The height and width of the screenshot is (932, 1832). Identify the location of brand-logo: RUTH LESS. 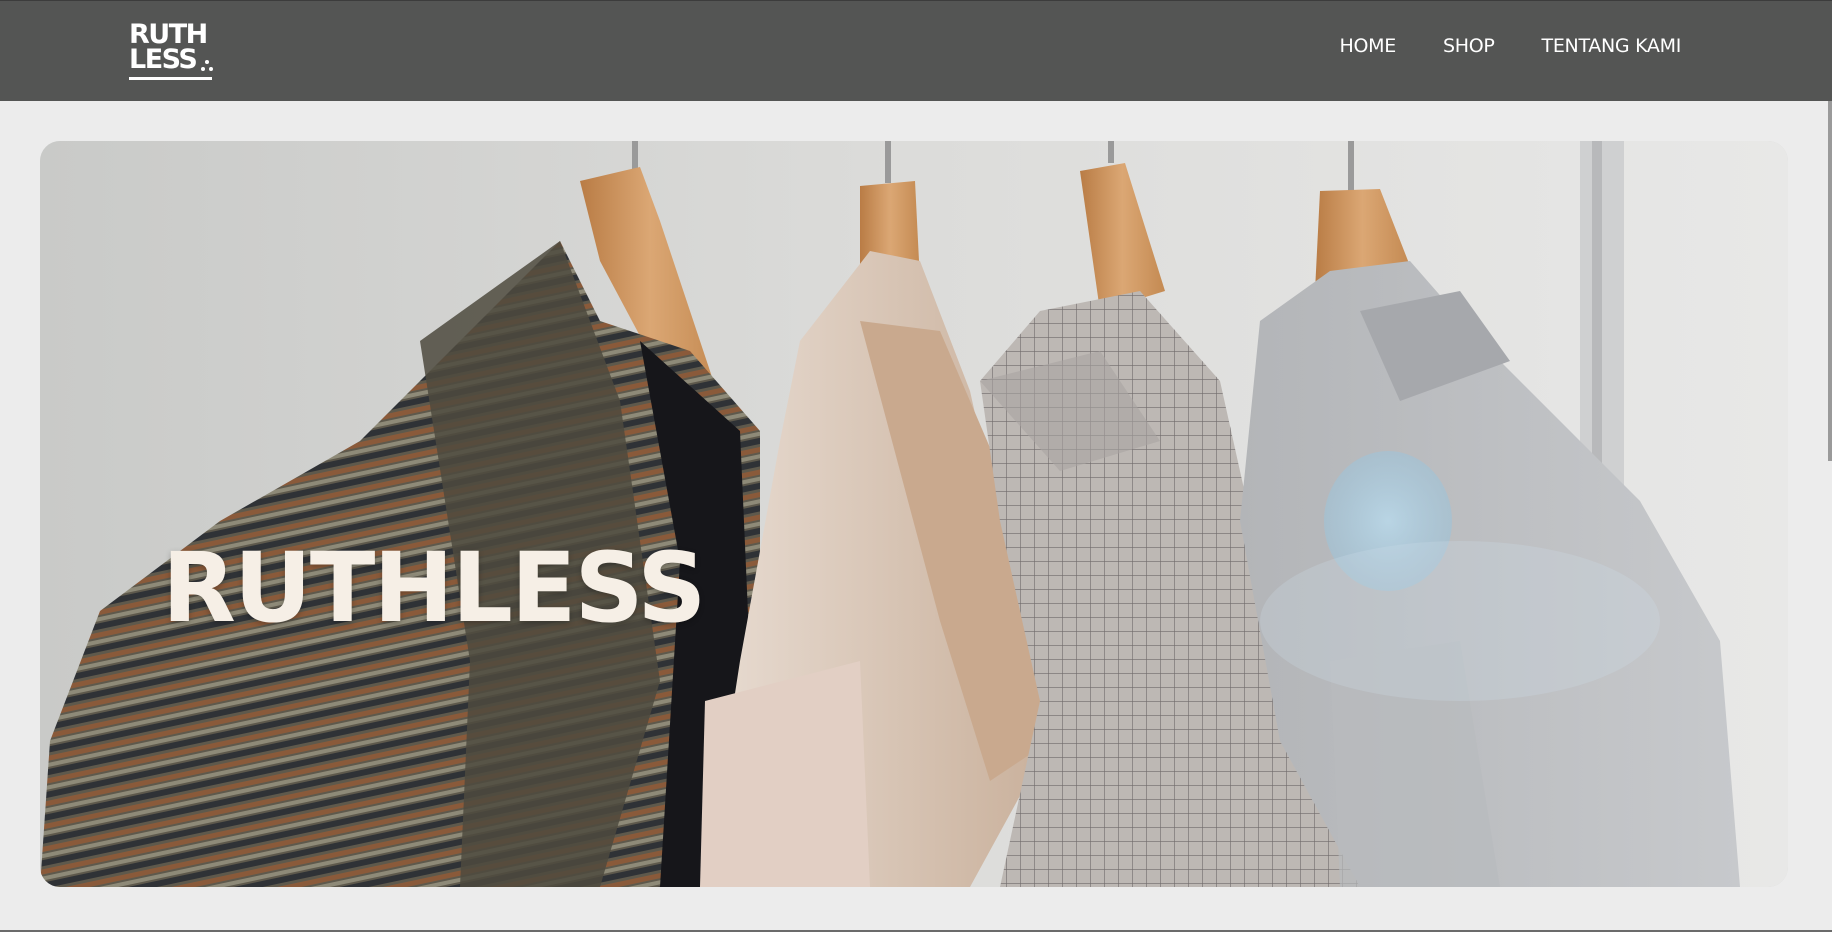
(172, 51).